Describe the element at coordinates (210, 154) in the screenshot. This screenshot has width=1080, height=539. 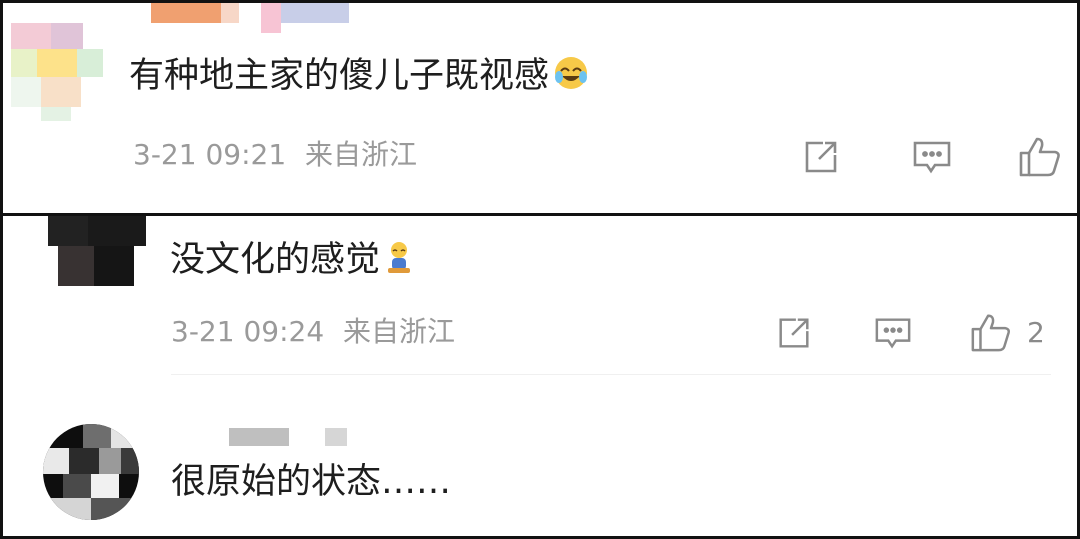
I see `comment-time: 3-21 09:21` at that location.